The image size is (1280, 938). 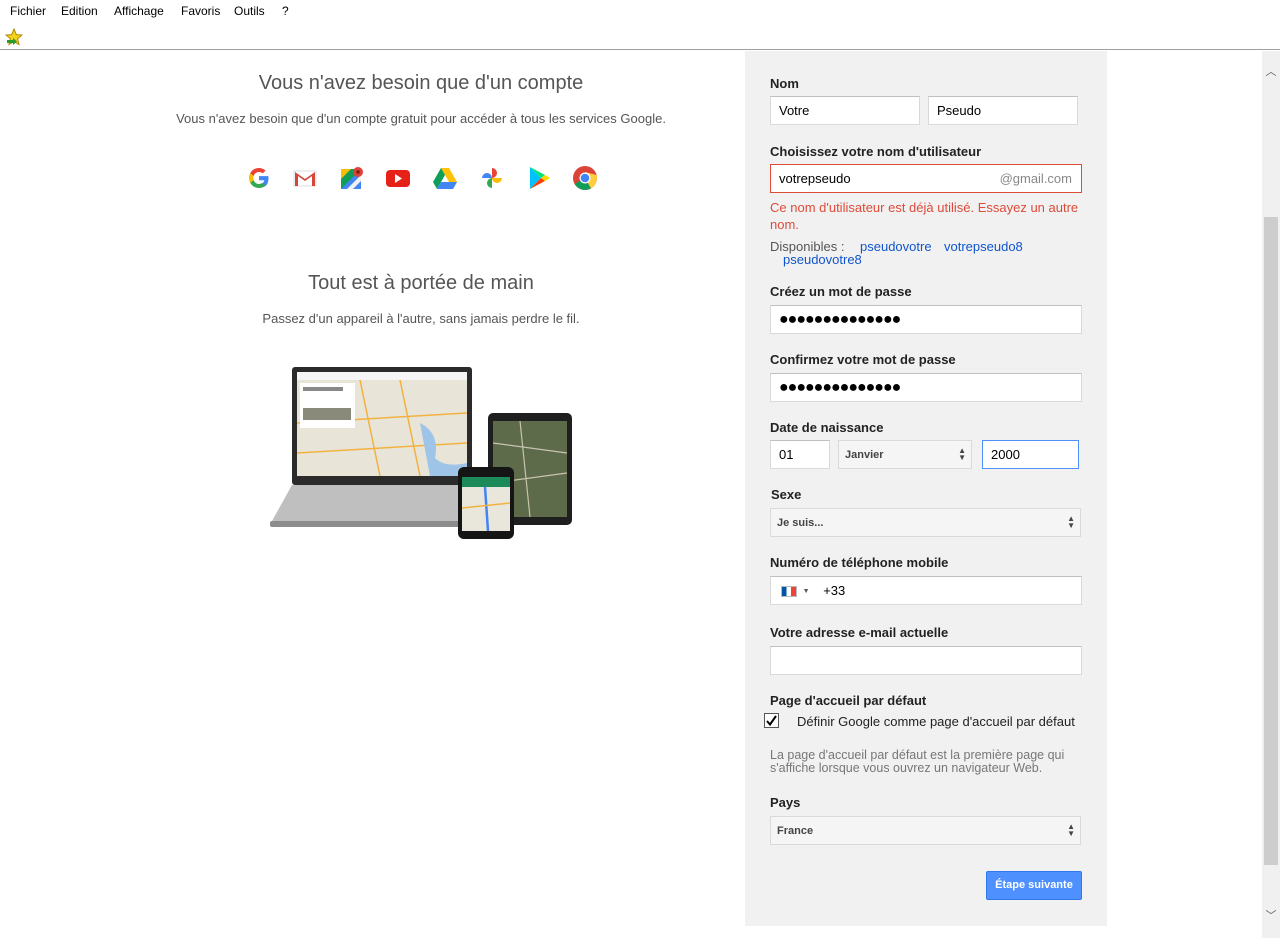 I want to click on youtube-icon, so click(x=398, y=178).